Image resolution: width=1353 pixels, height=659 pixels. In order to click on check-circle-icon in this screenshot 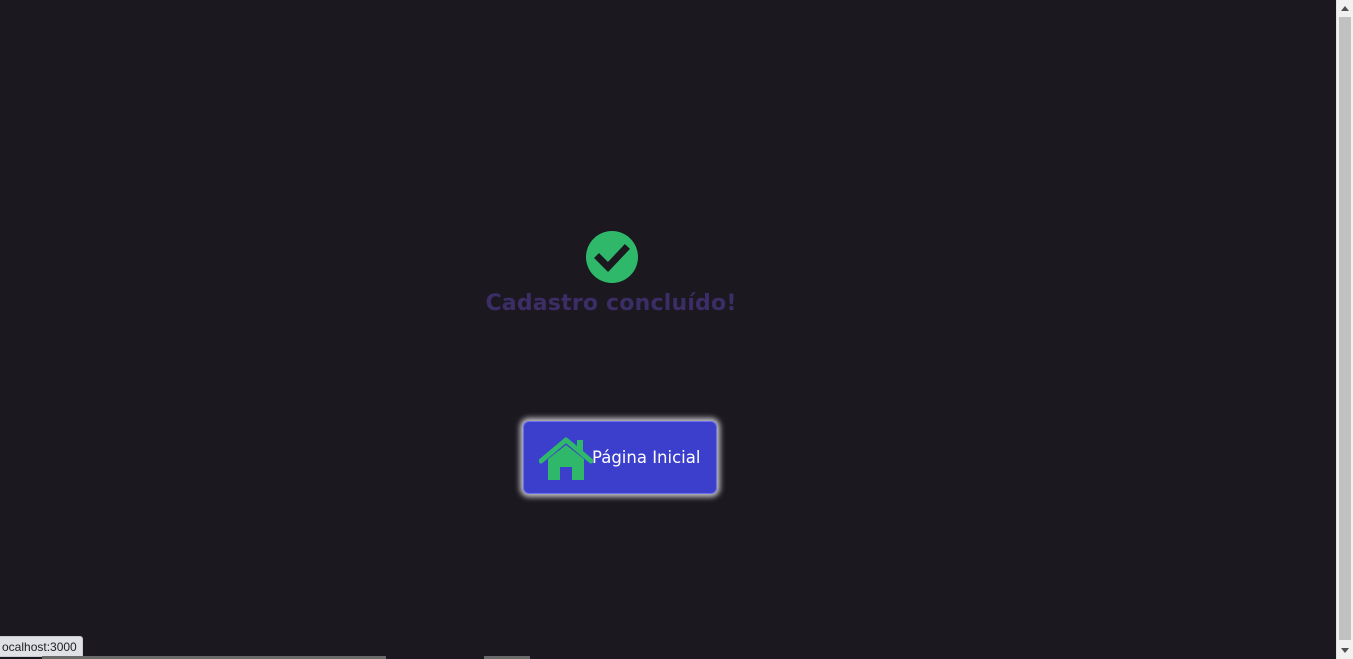, I will do `click(612, 257)`.